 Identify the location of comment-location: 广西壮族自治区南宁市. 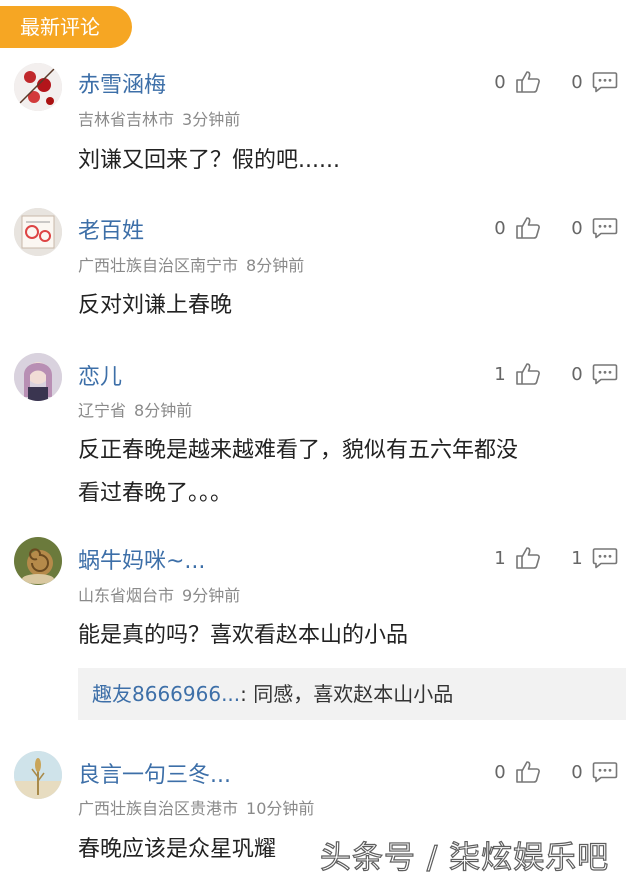
(158, 265).